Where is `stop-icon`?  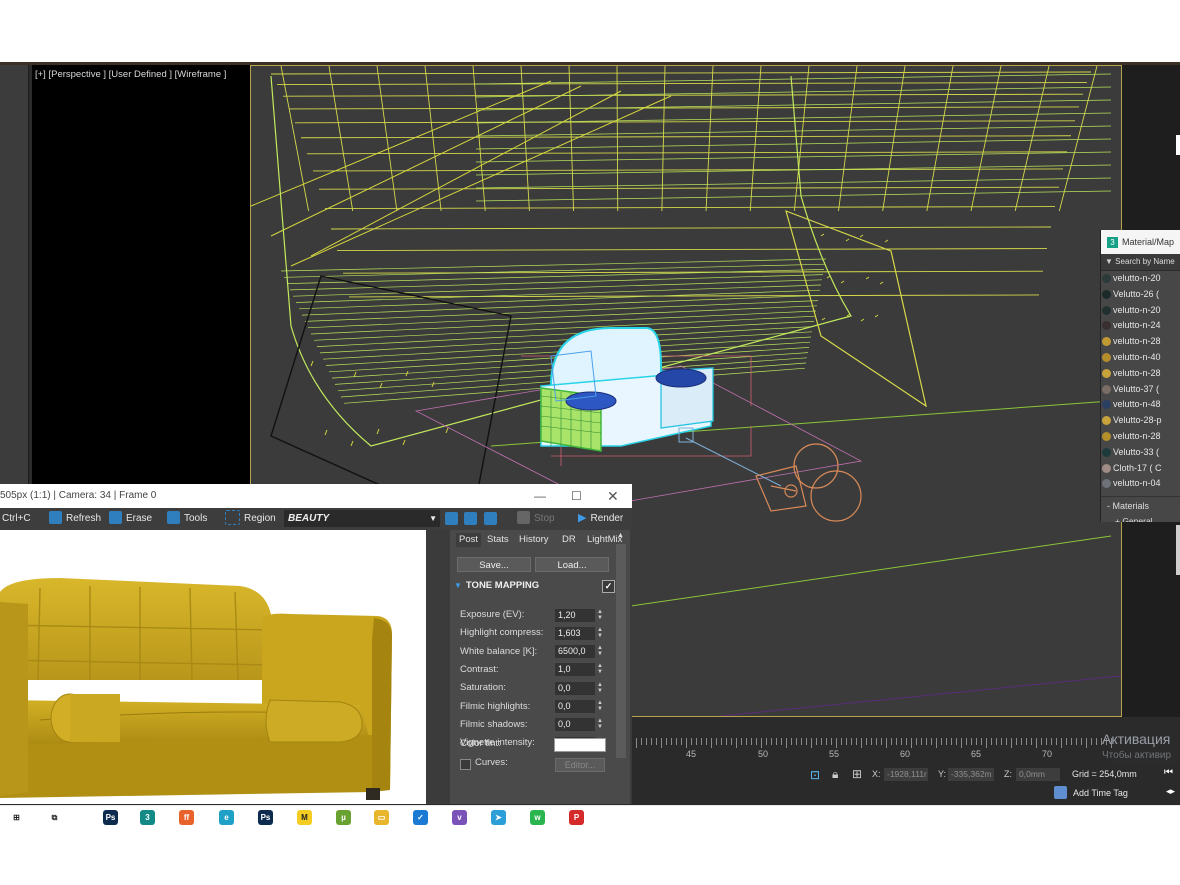 stop-icon is located at coordinates (523, 517).